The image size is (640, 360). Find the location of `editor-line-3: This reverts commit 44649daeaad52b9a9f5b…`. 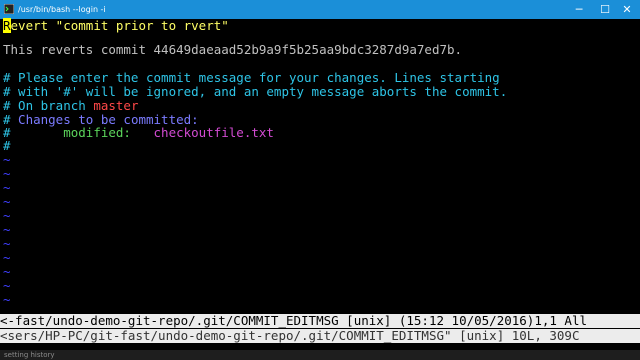

editor-line-3: This reverts commit 44649daeaad52b9a9f5b… is located at coordinates (233, 49).